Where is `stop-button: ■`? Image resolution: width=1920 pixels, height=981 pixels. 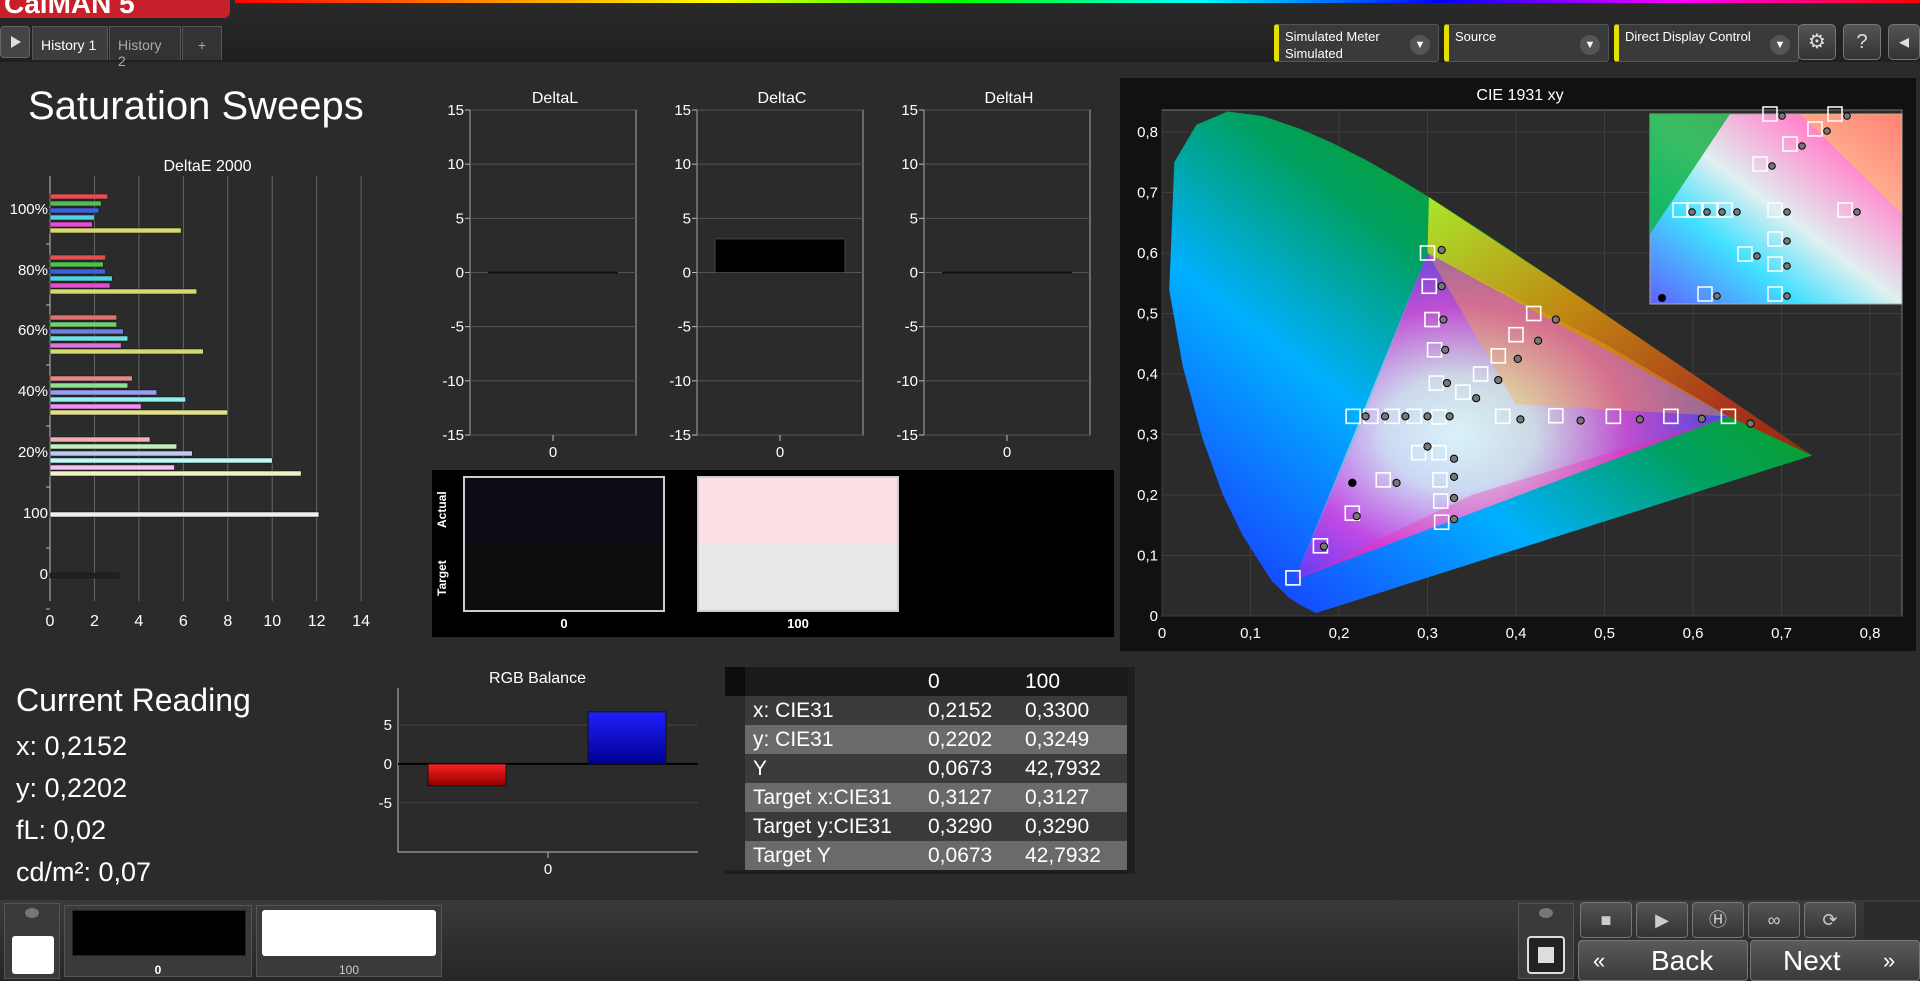
stop-button: ■ is located at coordinates (1606, 920).